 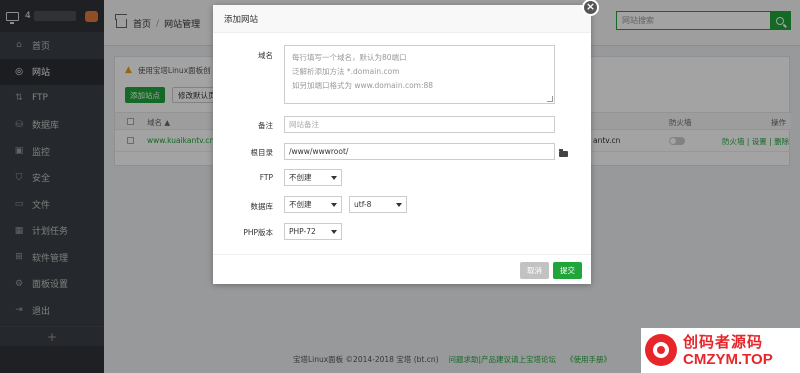 I want to click on domain-label: 域名, so click(x=265, y=55).